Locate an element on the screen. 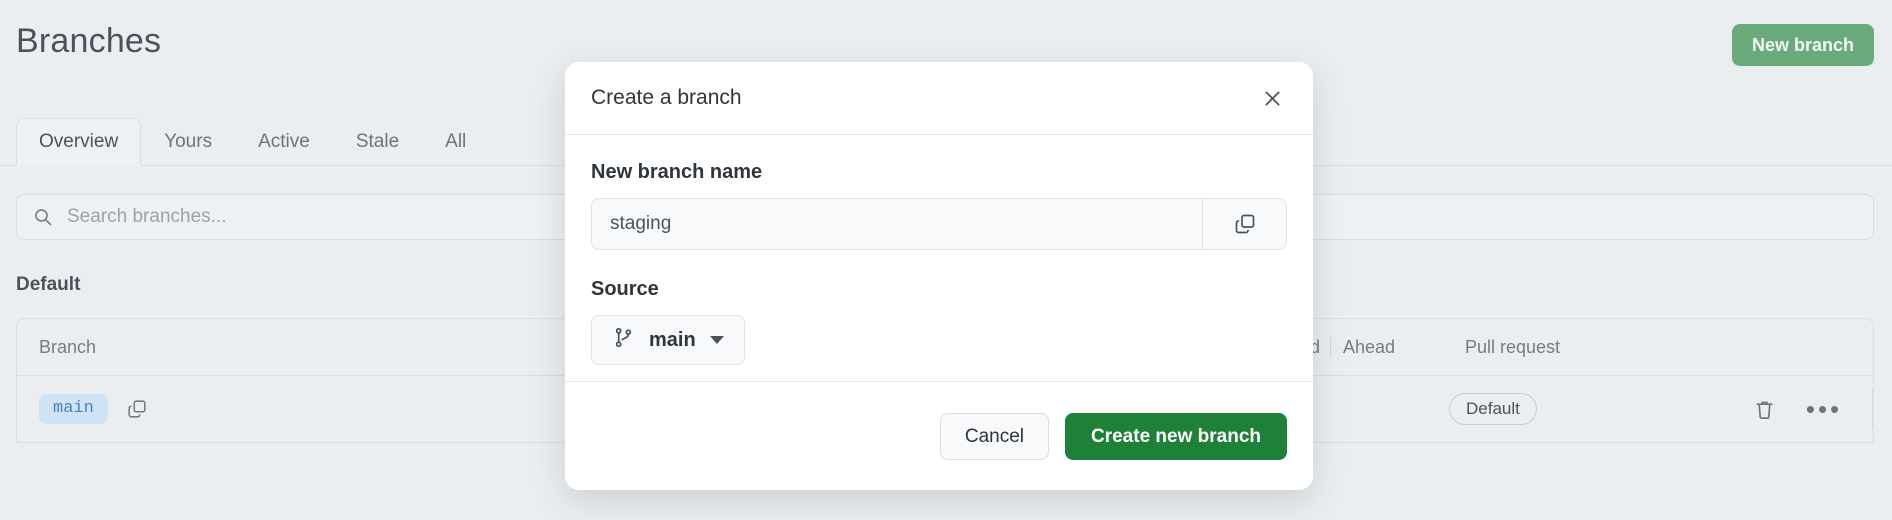 The image size is (1892, 520). git-branch-icon is located at coordinates (623, 340).